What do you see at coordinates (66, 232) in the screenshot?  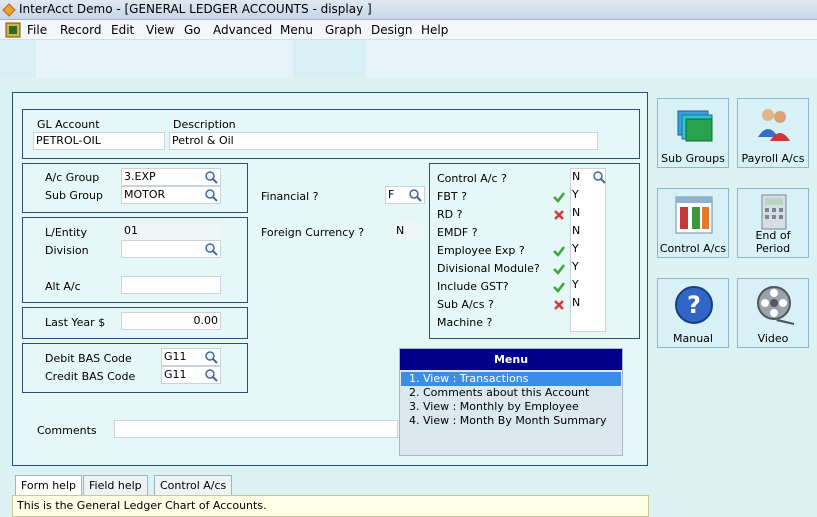 I see `lentity-label: L/Entity` at bounding box center [66, 232].